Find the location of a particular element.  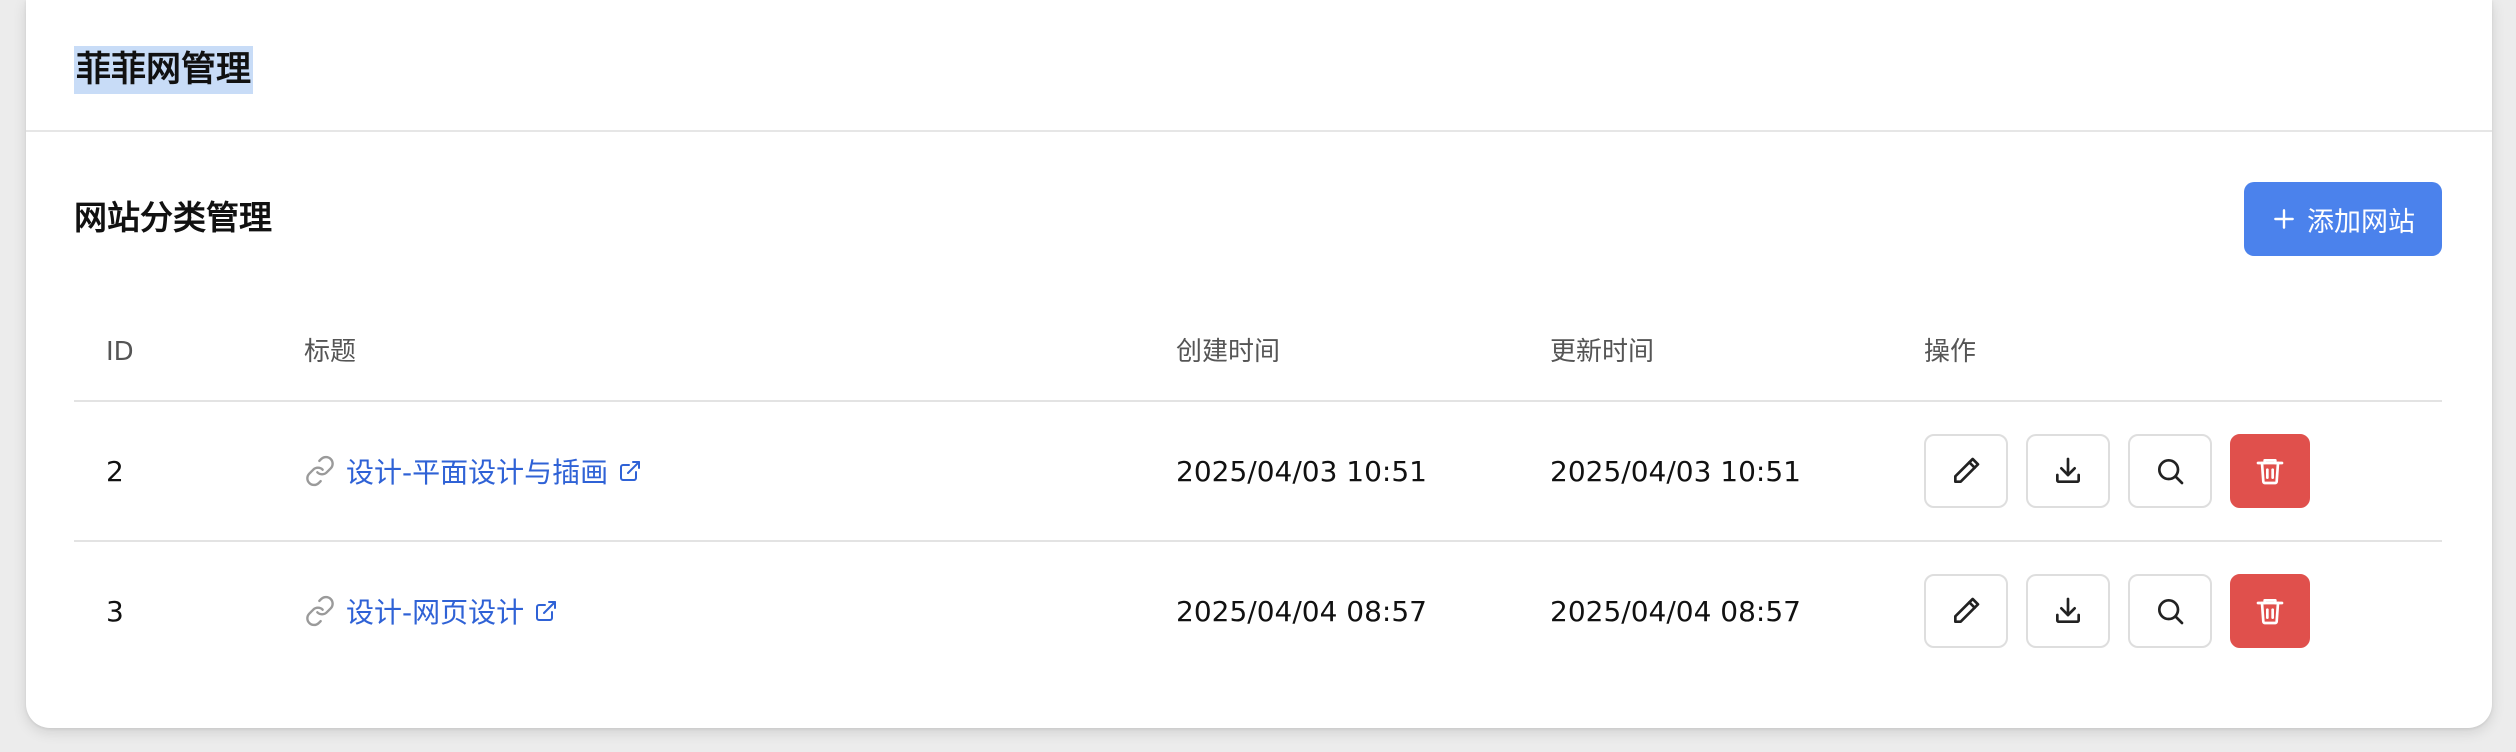

section-title: 网站分类管理 is located at coordinates (173, 217).